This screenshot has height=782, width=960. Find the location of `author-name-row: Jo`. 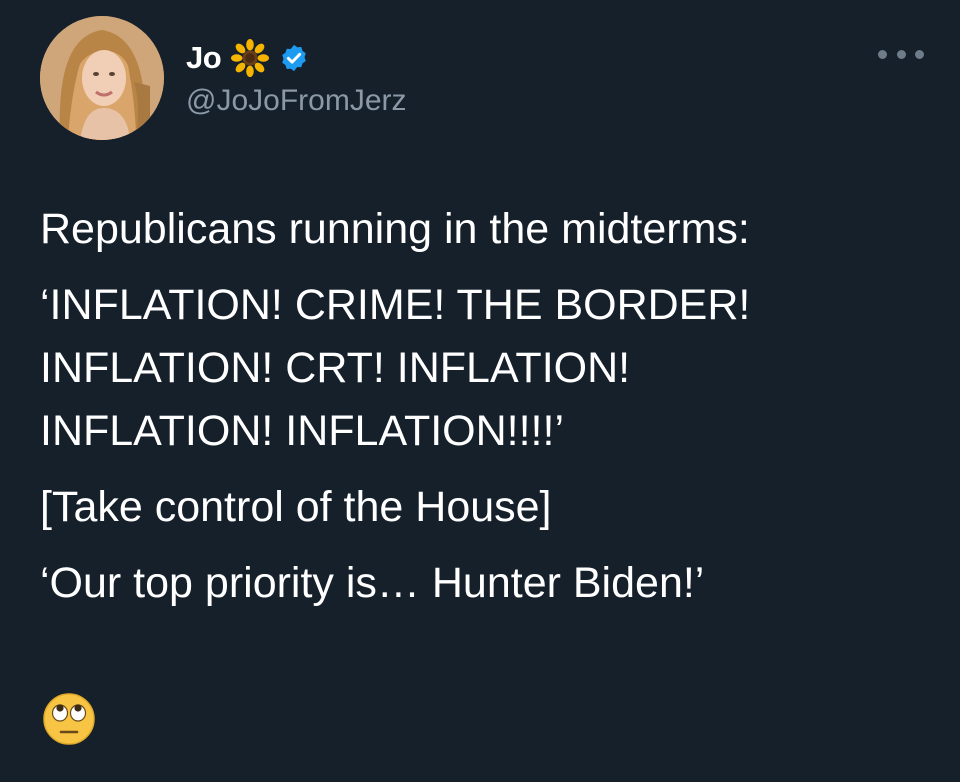

author-name-row: Jo is located at coordinates (247, 58).